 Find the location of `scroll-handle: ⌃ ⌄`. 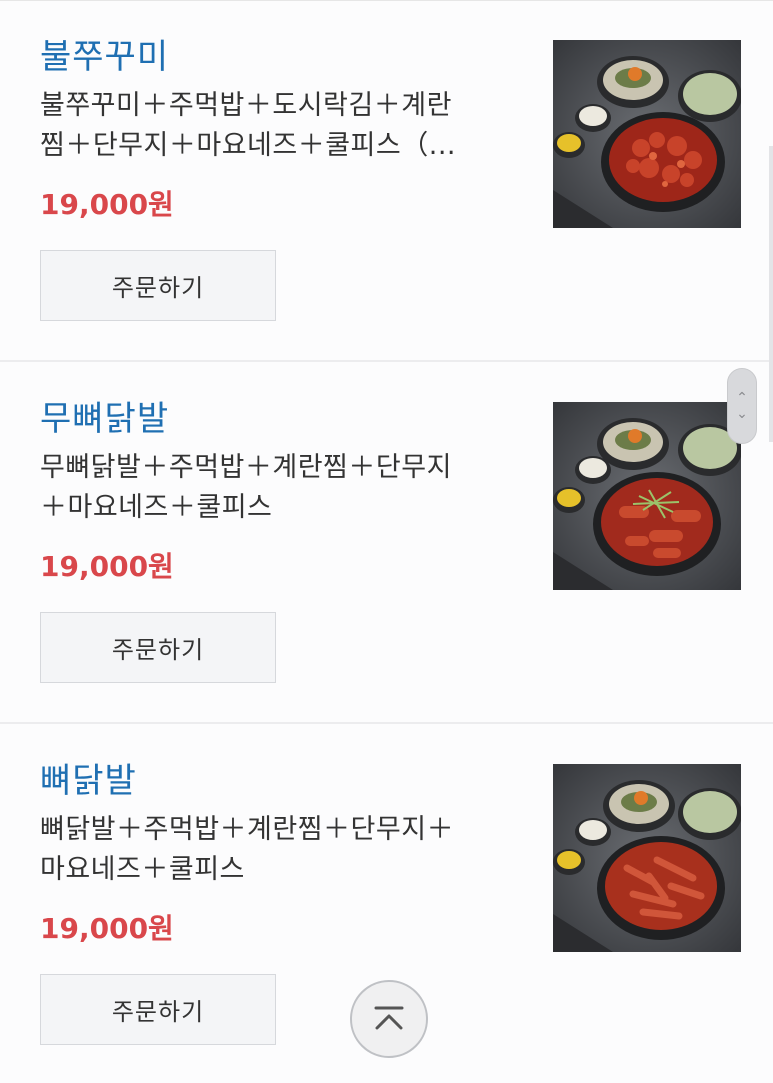

scroll-handle: ⌃ ⌄ is located at coordinates (742, 406).